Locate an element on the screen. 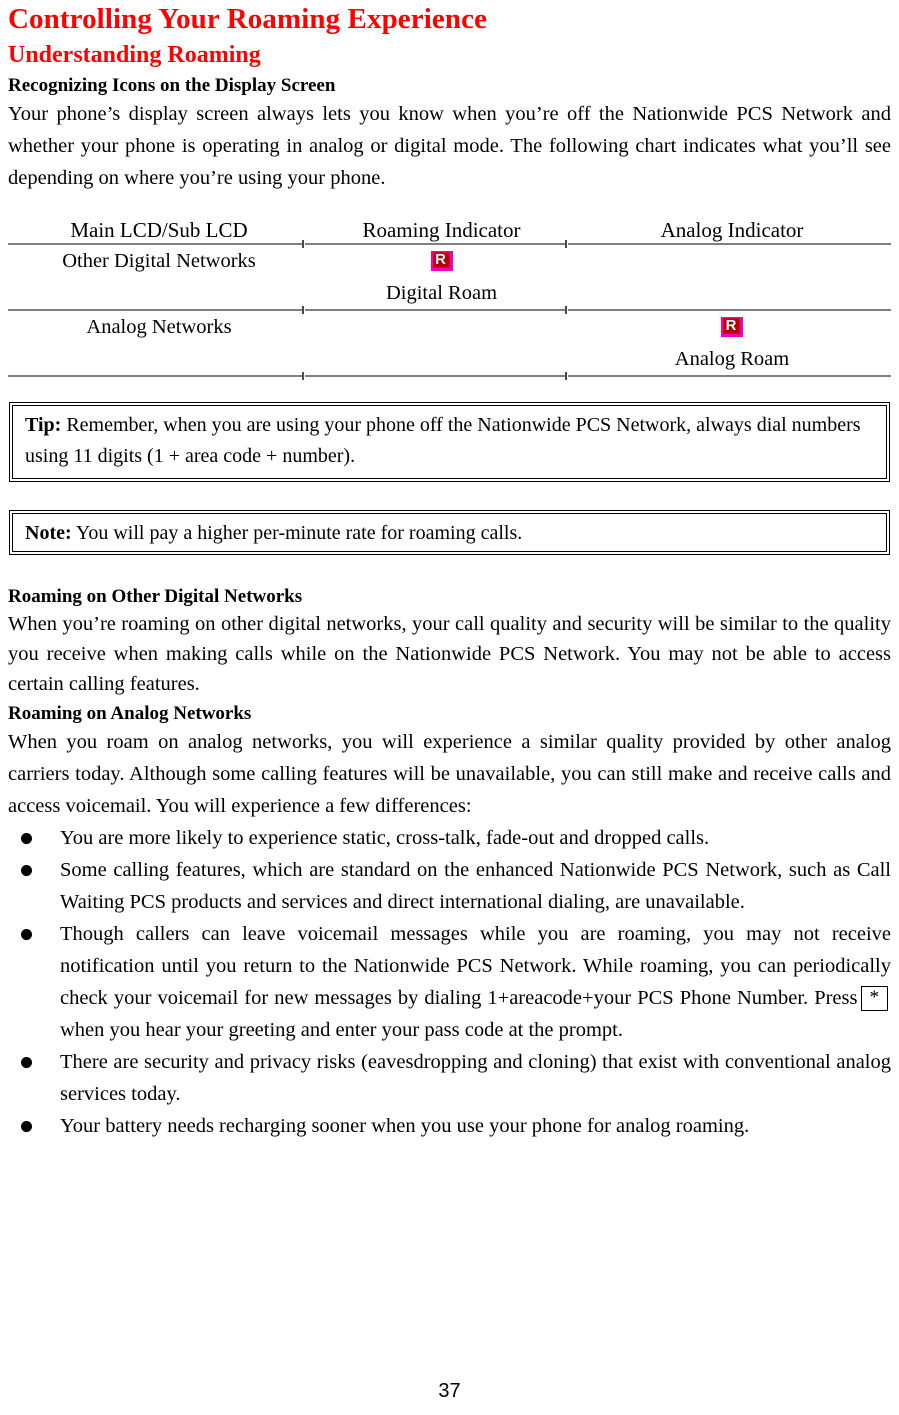 The width and height of the screenshot is (899, 1415). cell-analog-icon-analog: R is located at coordinates (732, 327).